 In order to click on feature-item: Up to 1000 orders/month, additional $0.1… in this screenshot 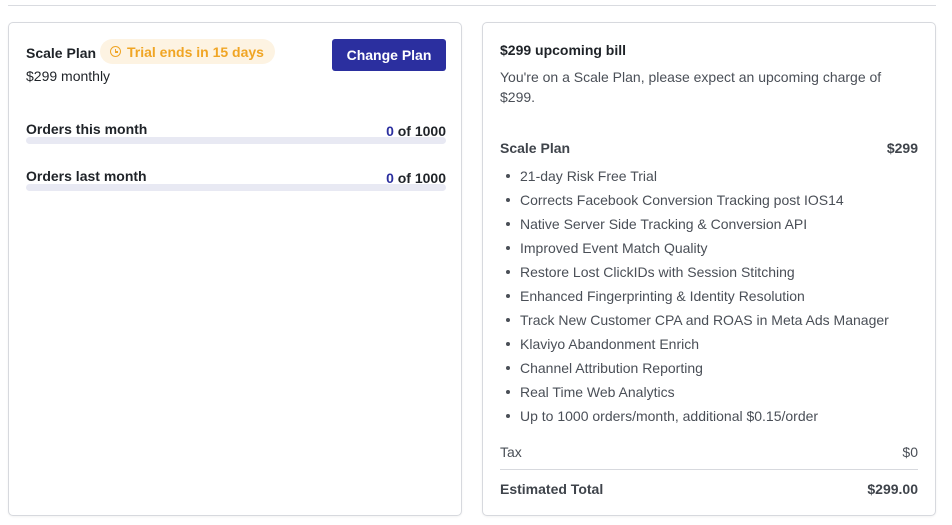, I will do `click(710, 416)`.